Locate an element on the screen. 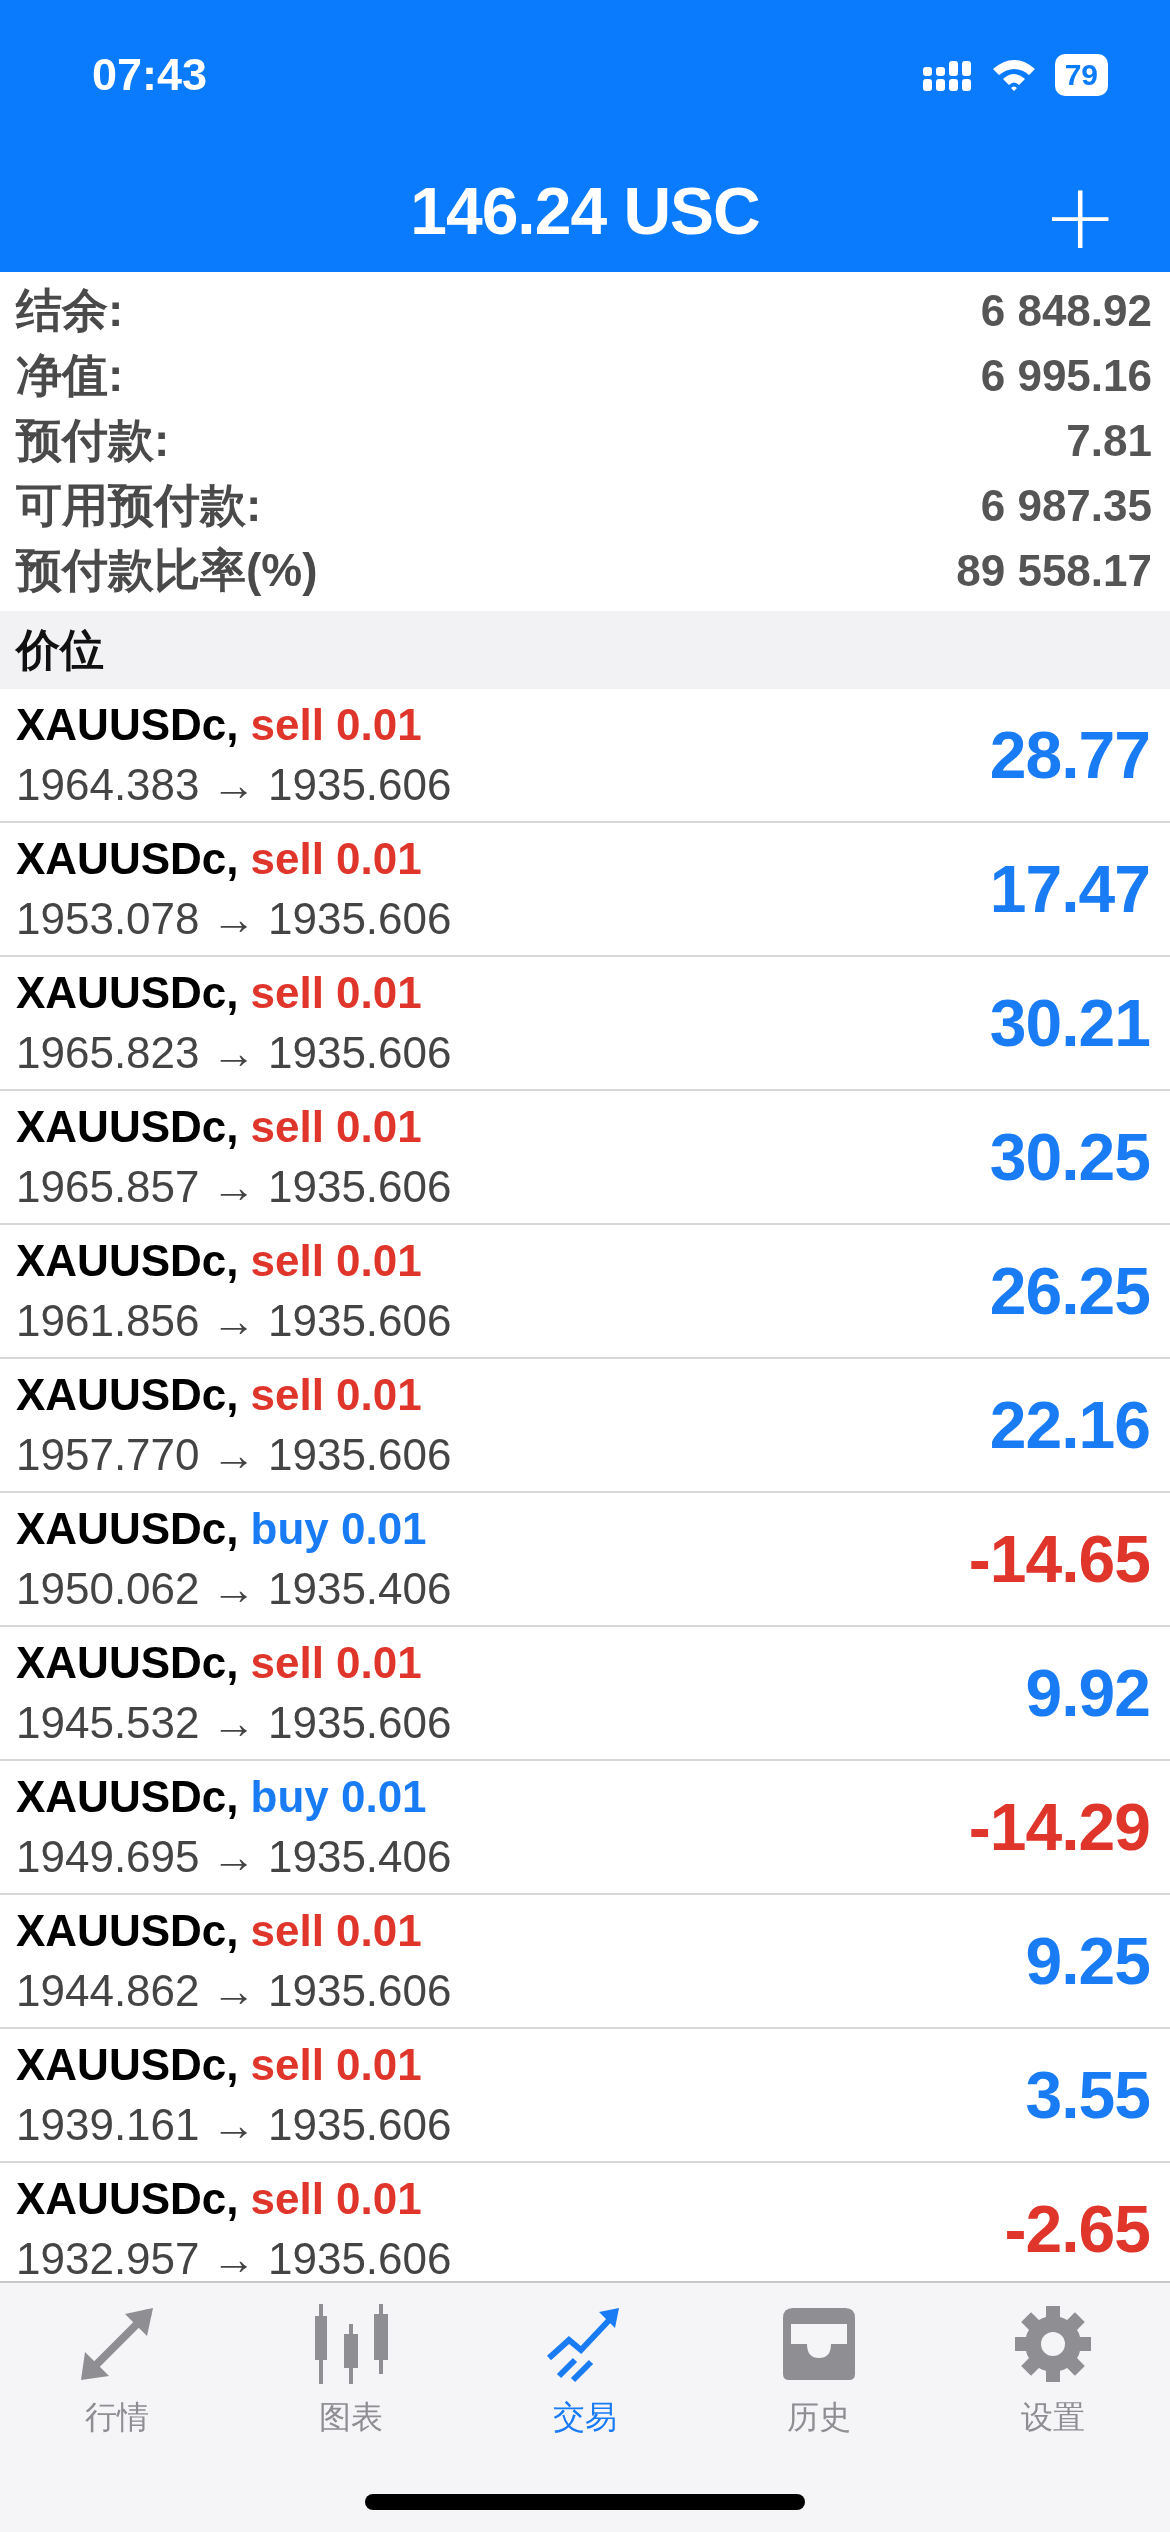  summary-value: 7.81 is located at coordinates (1109, 440).